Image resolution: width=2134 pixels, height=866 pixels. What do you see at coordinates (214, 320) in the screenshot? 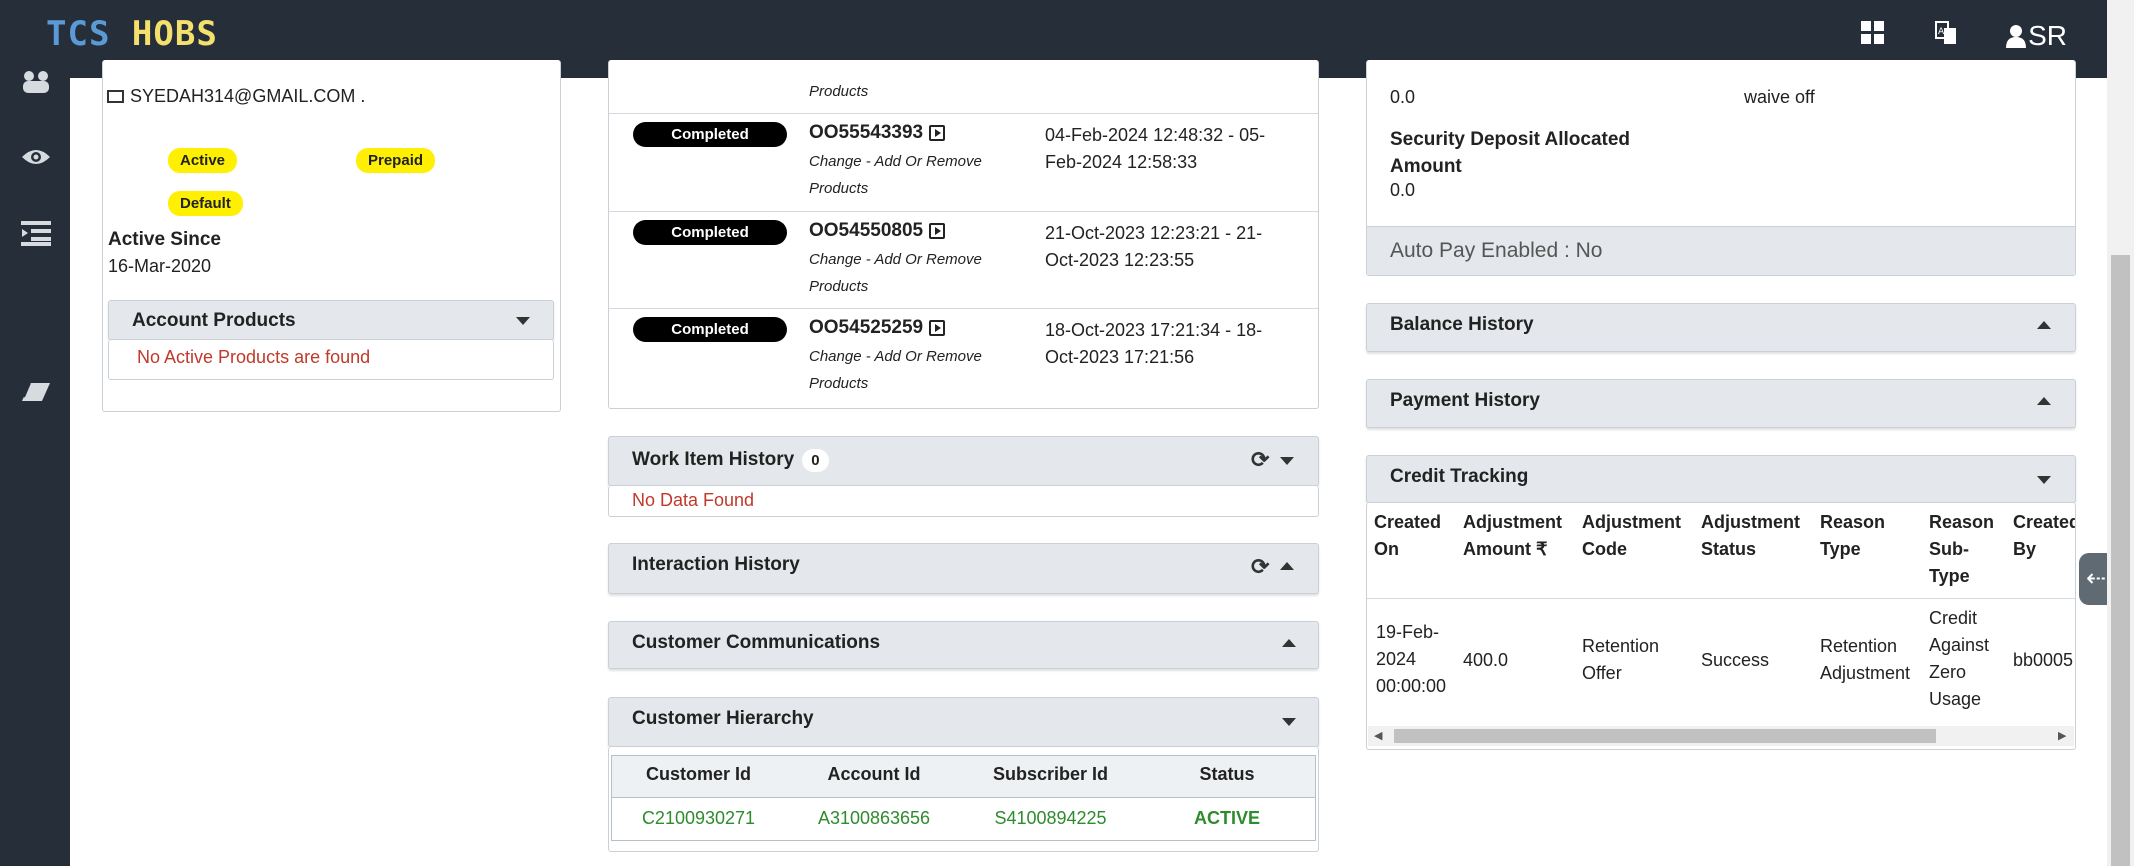
I see `account-products-title: Account Products` at bounding box center [214, 320].